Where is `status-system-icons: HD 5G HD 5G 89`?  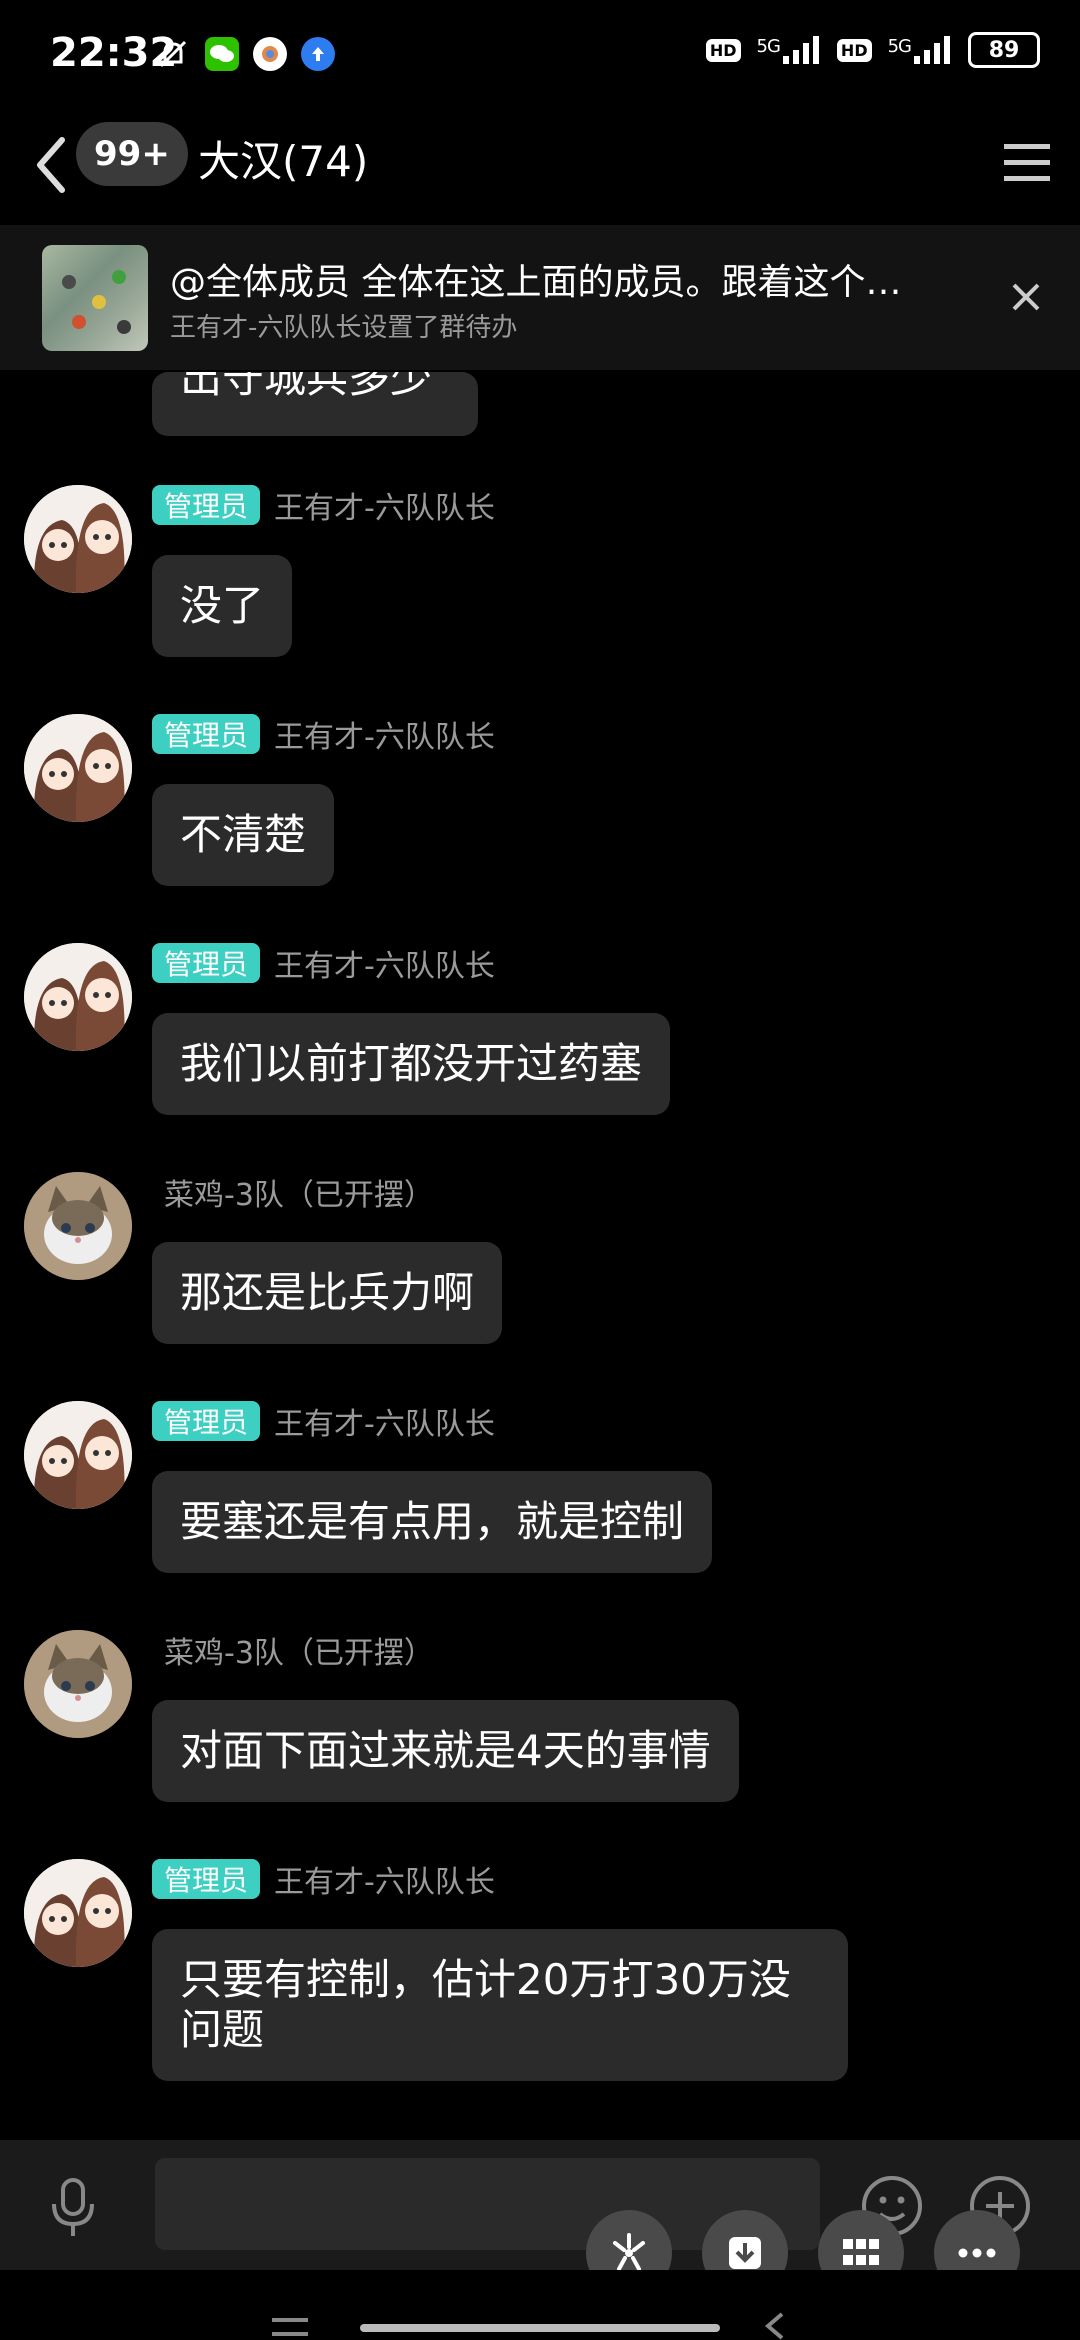 status-system-icons: HD 5G HD 5G 89 is located at coordinates (872, 50).